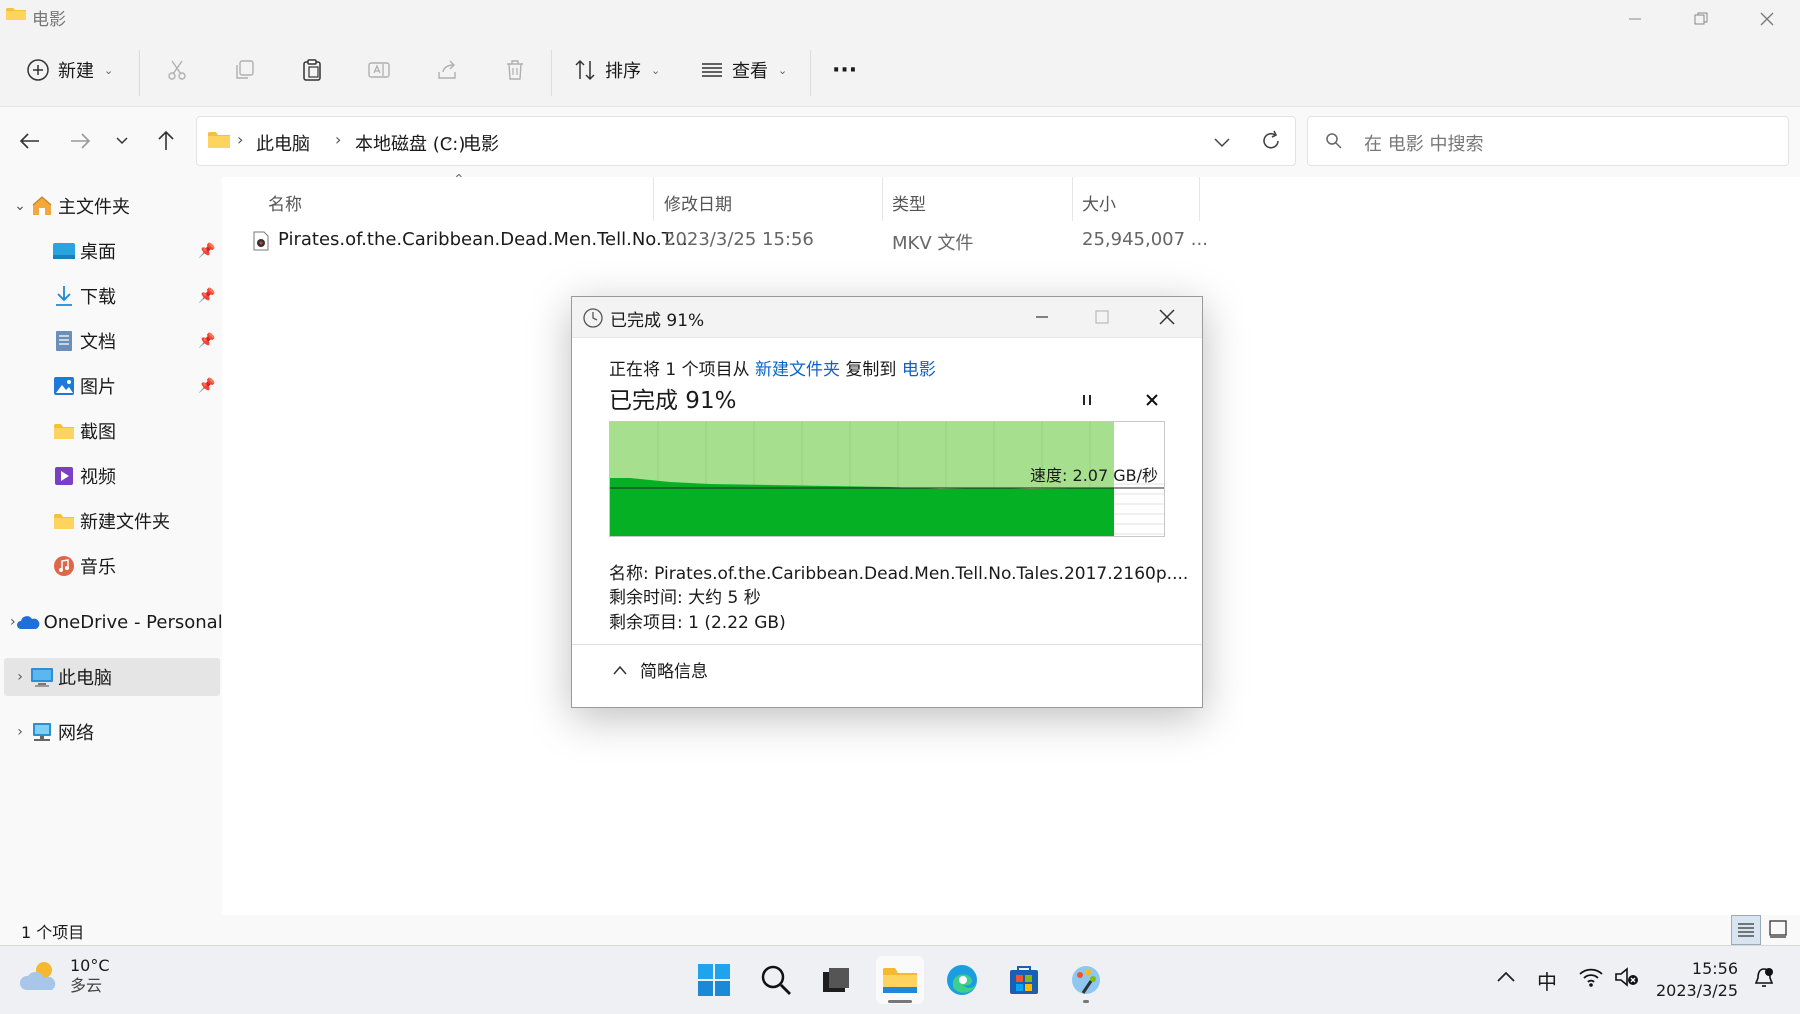 The width and height of the screenshot is (1800, 1014). What do you see at coordinates (111, 566) in the screenshot?
I see `sidebar-item-music: 音乐` at bounding box center [111, 566].